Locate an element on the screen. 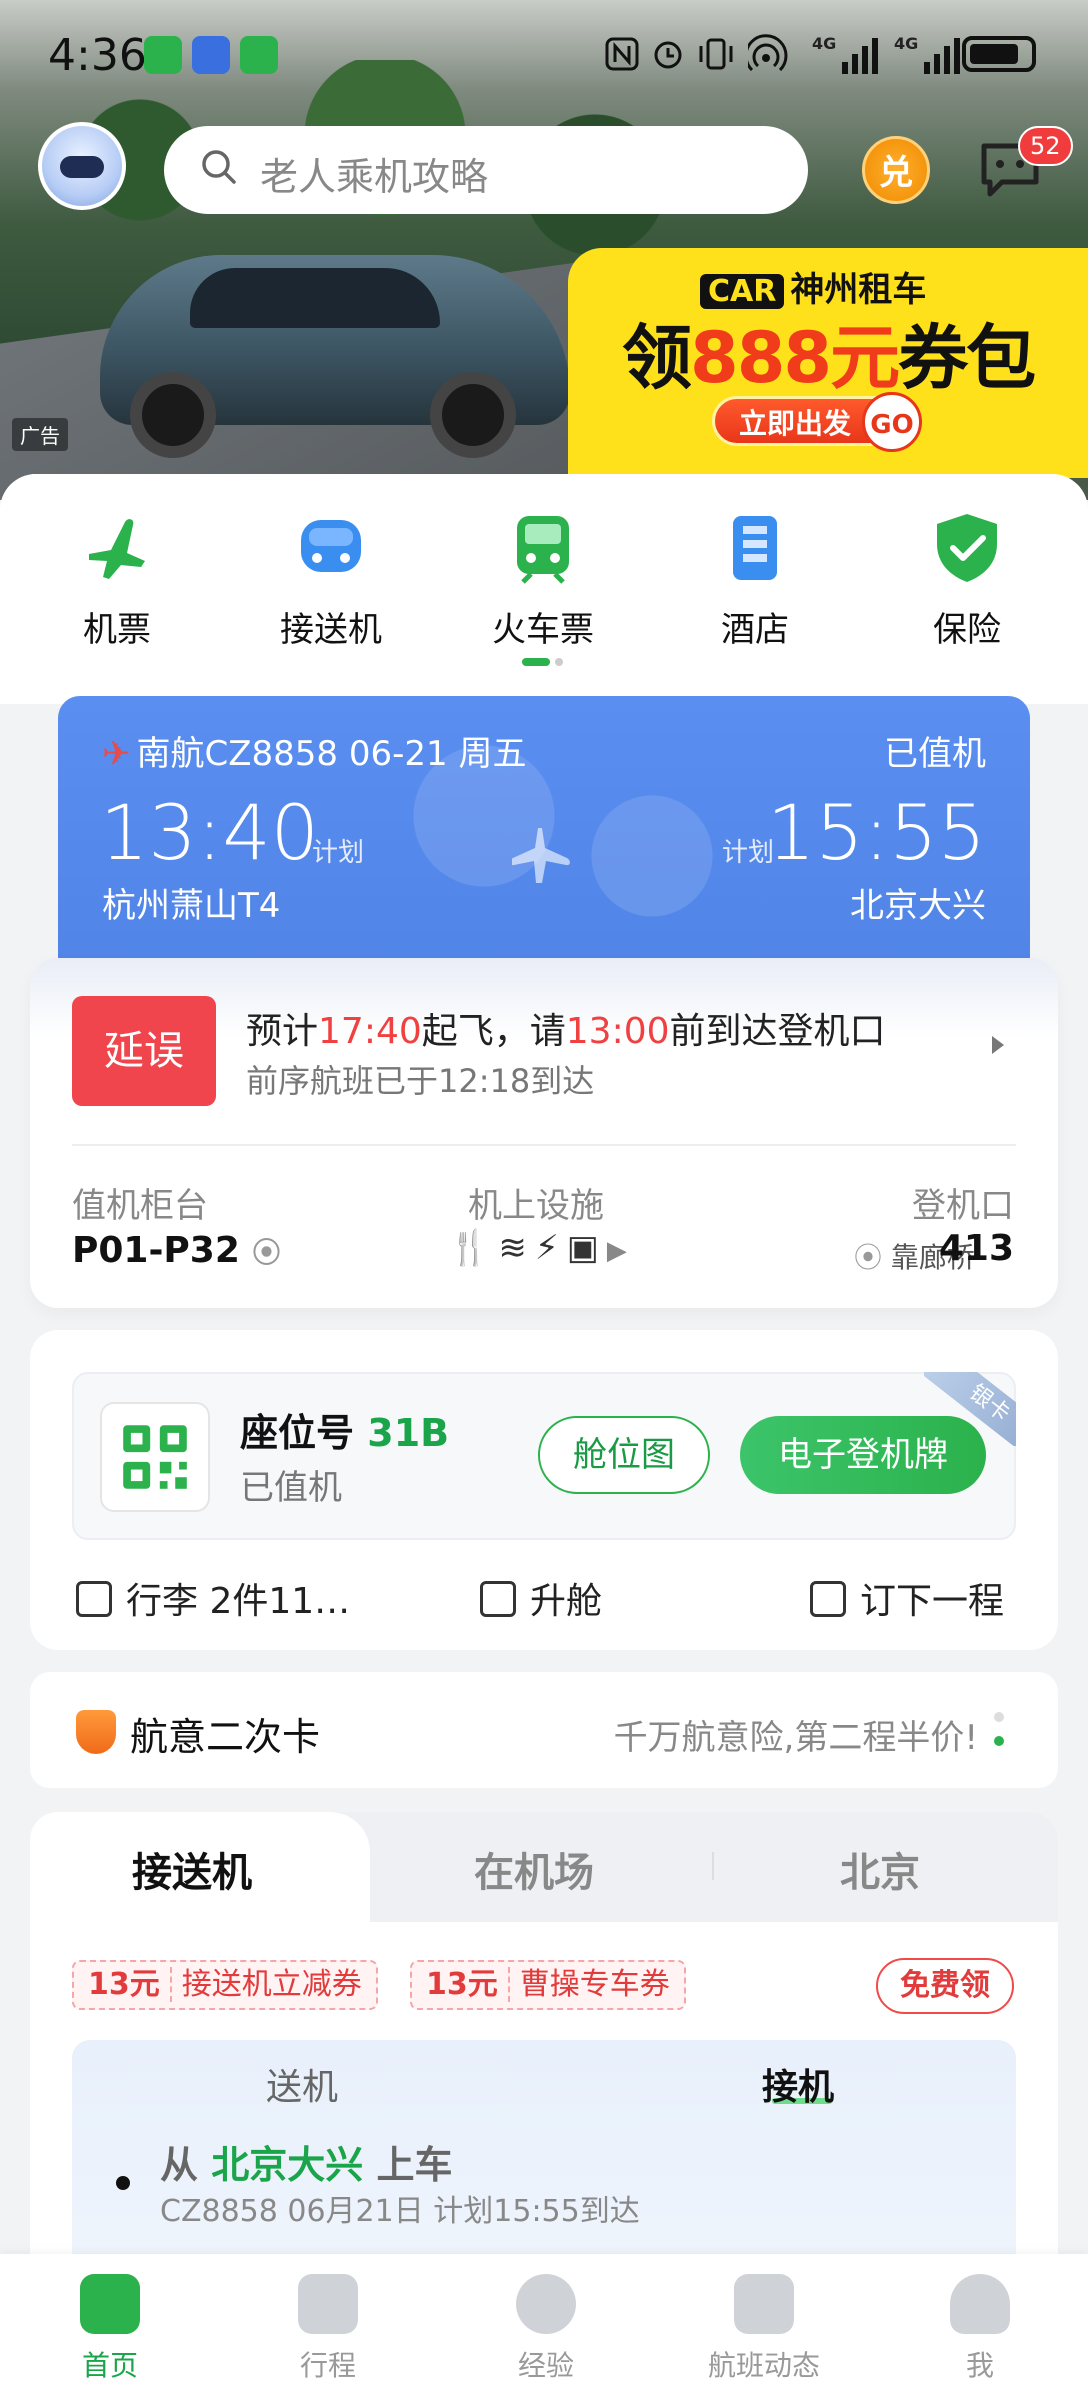  delay-text: 前到达登机口 is located at coordinates (777, 1031).